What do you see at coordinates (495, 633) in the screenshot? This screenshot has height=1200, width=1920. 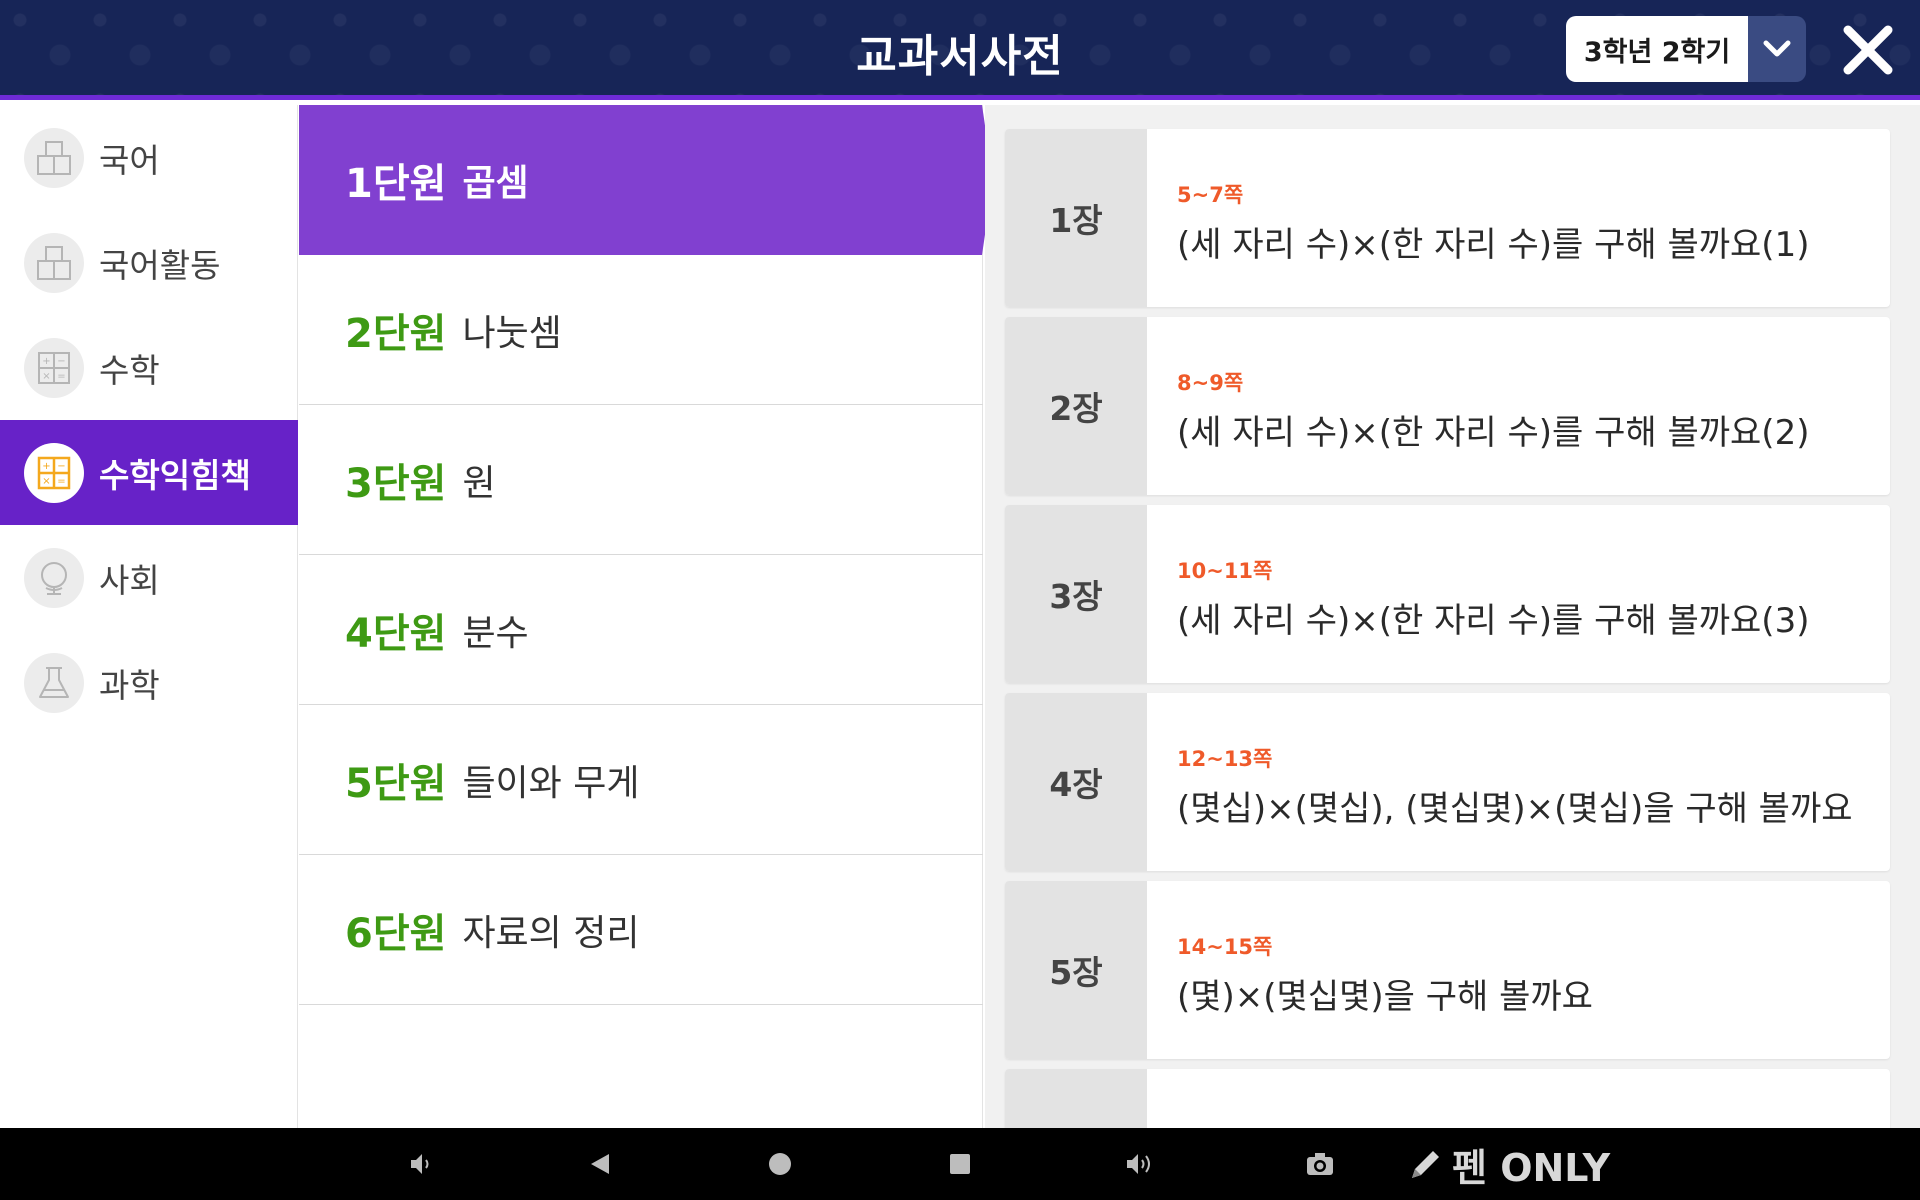 I see `unit-name: 분수` at bounding box center [495, 633].